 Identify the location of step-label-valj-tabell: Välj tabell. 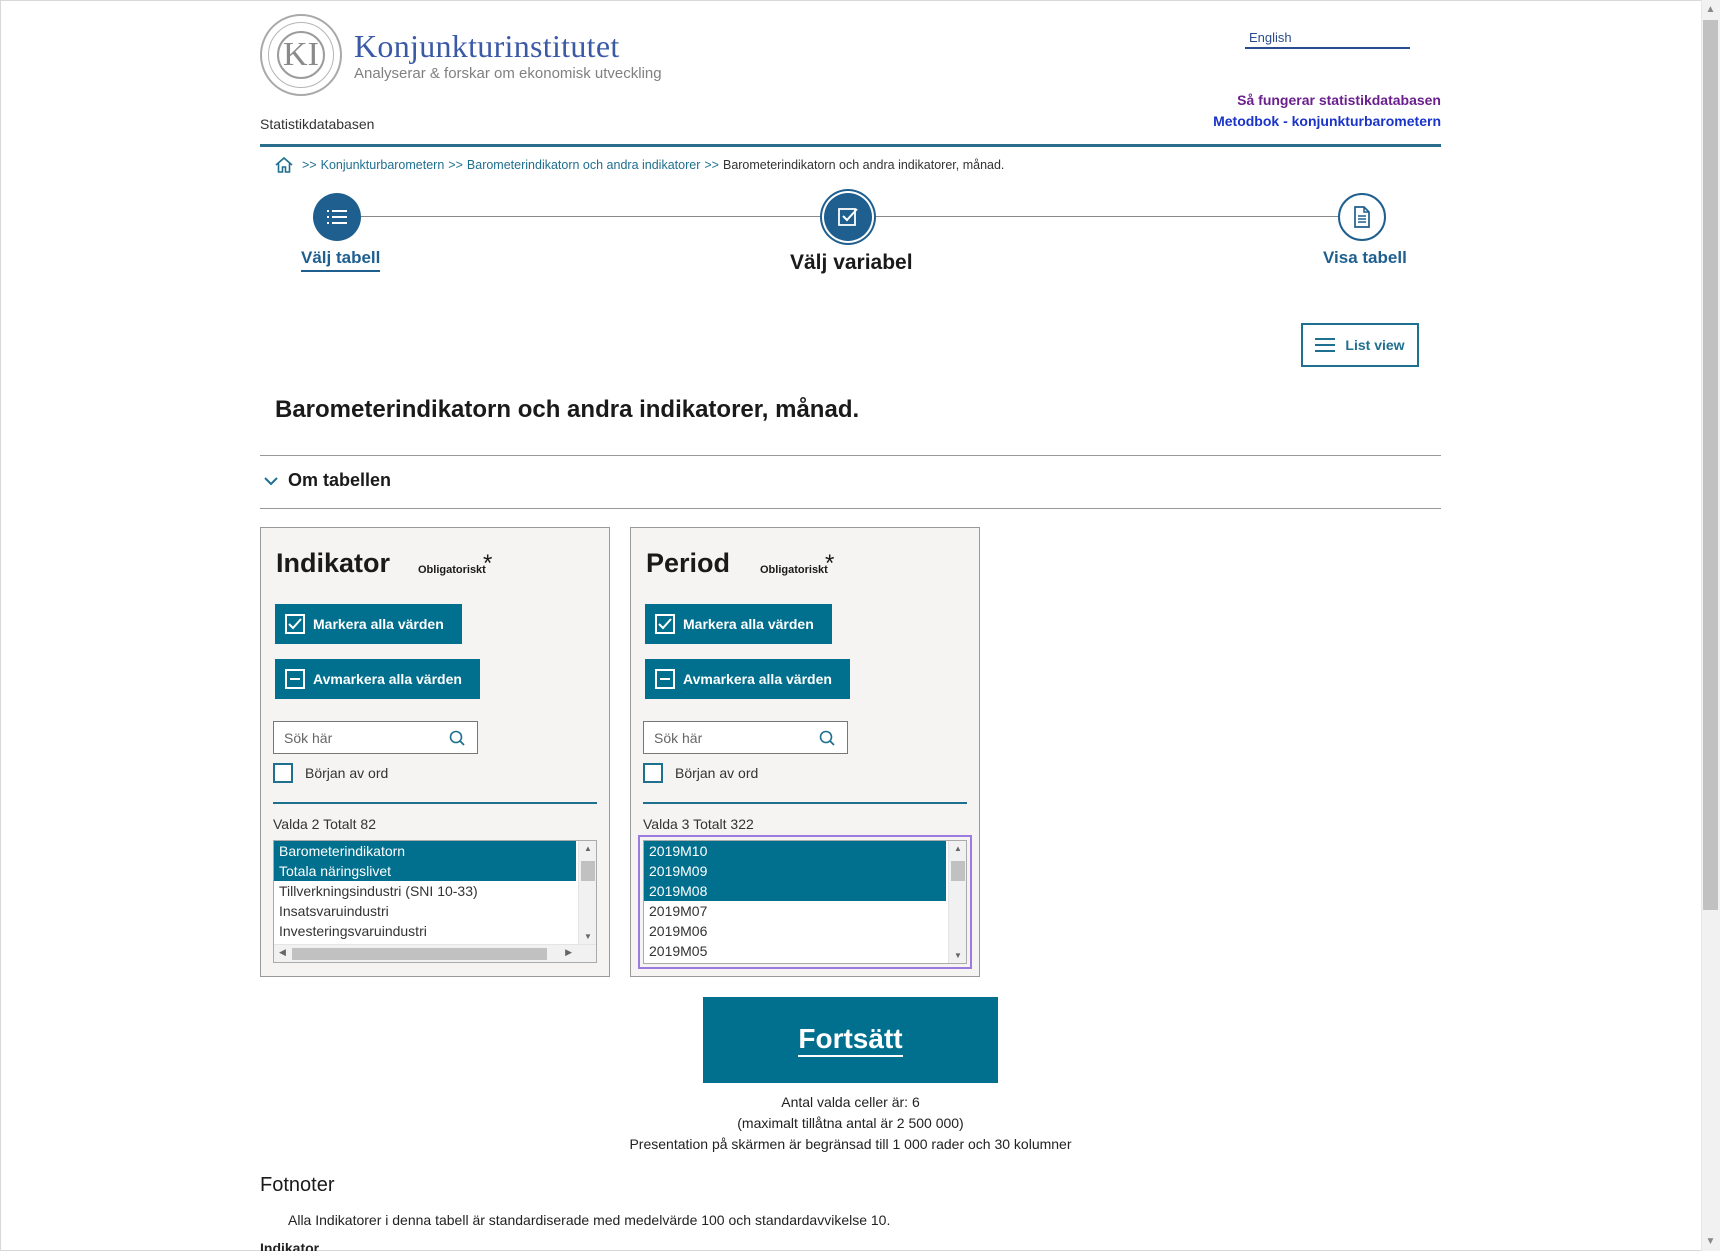
(341, 260).